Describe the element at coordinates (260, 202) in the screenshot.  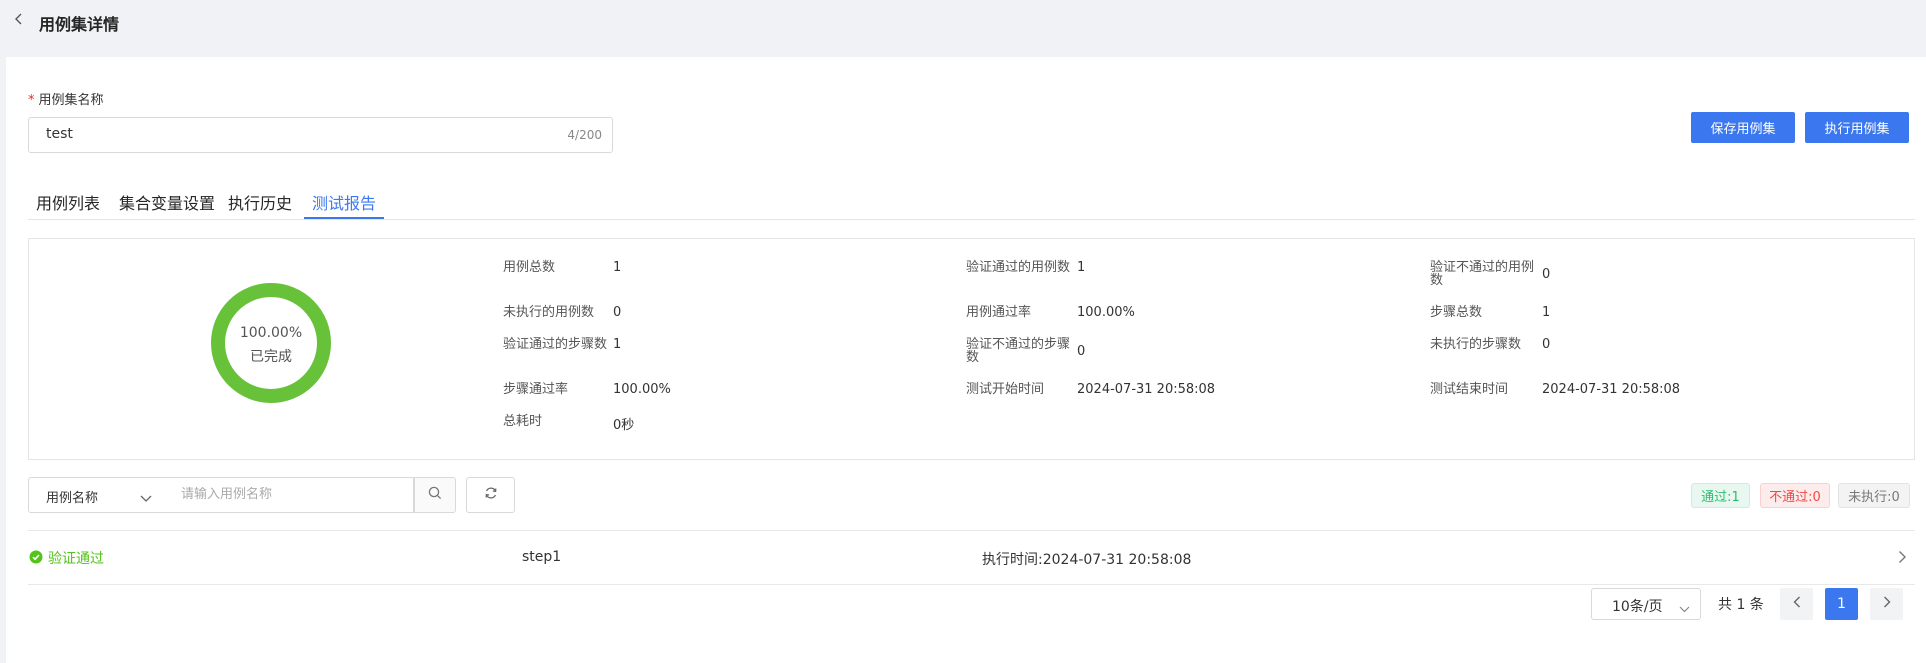
I see `tab-execution-history: 执行历史` at that location.